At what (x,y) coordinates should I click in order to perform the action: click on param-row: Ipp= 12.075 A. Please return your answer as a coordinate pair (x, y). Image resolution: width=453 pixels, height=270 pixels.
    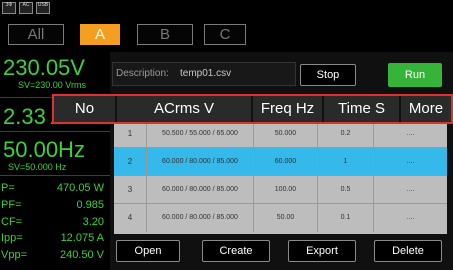
    Looking at the image, I should click on (55, 238).